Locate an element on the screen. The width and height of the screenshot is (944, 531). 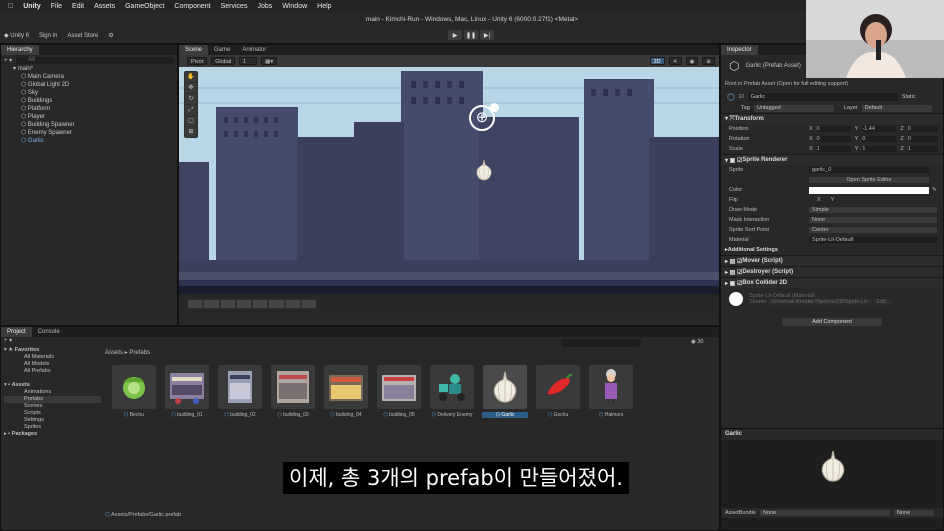
position-z-field: 0 is located at coordinates (922, 129).